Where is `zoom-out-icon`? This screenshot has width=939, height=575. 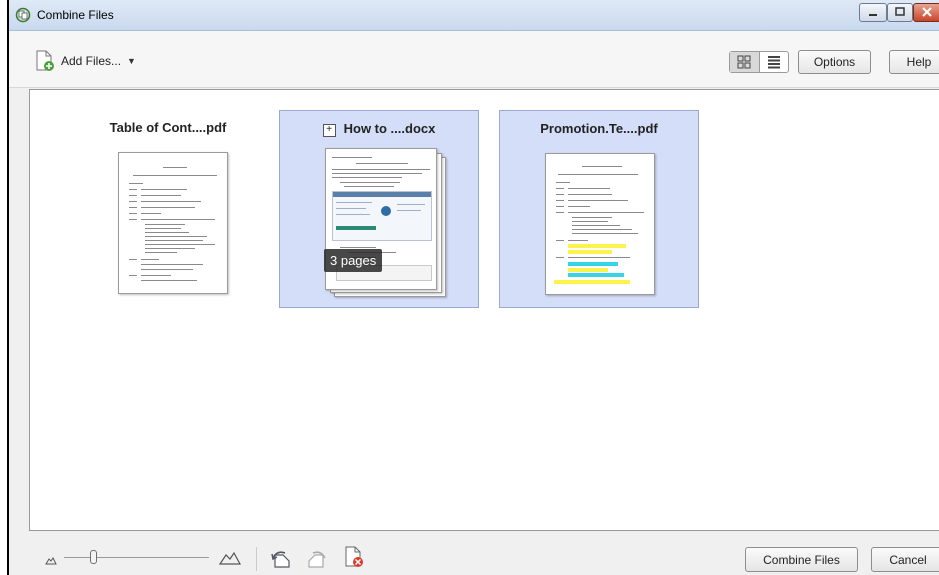
zoom-out-icon is located at coordinates (51, 560).